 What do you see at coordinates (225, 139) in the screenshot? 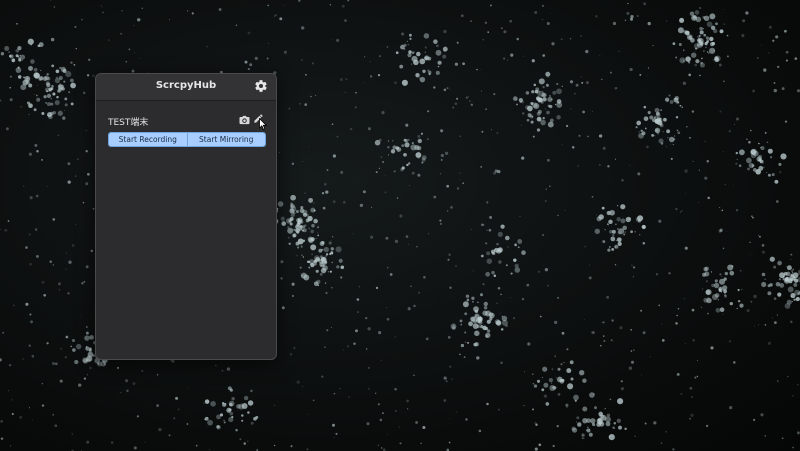
I see `start-mirroring-button: Start Mirroring` at bounding box center [225, 139].